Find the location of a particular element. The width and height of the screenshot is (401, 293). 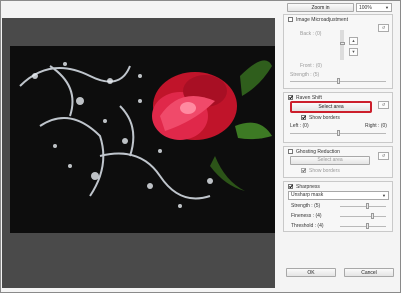

micro-strength-label: Strength : (5) is located at coordinates (305, 75).